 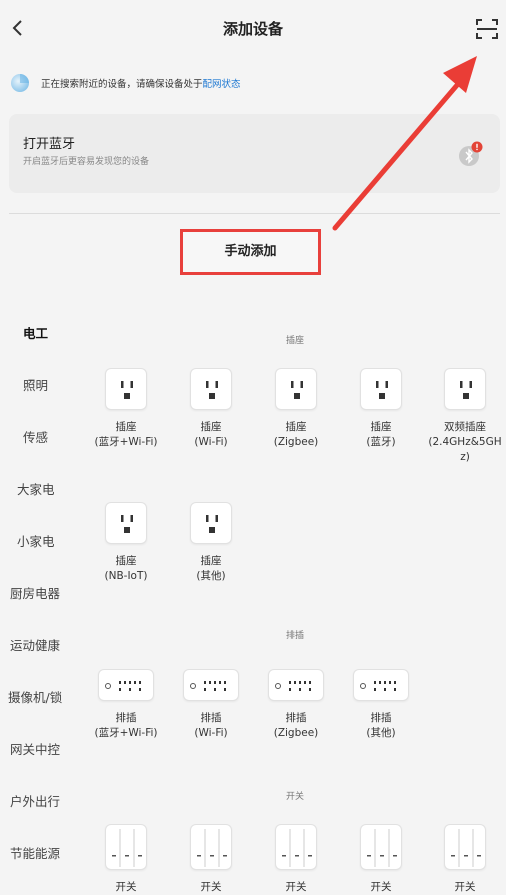 I want to click on device-socket-other: 插座 (其他), so click(x=211, y=543).